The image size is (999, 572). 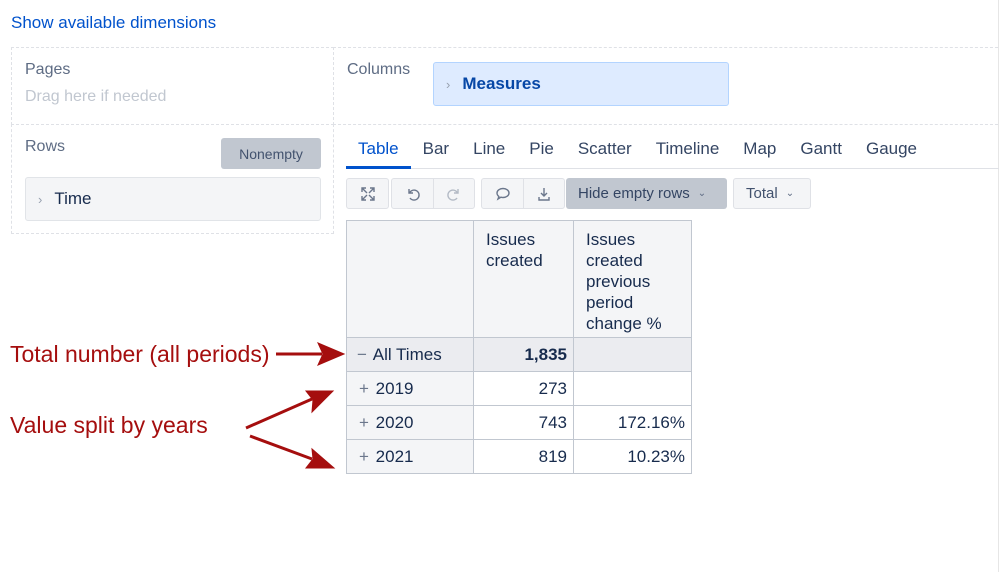 What do you see at coordinates (279, 413) in the screenshot?
I see `arrow-to-2019` at bounding box center [279, 413].